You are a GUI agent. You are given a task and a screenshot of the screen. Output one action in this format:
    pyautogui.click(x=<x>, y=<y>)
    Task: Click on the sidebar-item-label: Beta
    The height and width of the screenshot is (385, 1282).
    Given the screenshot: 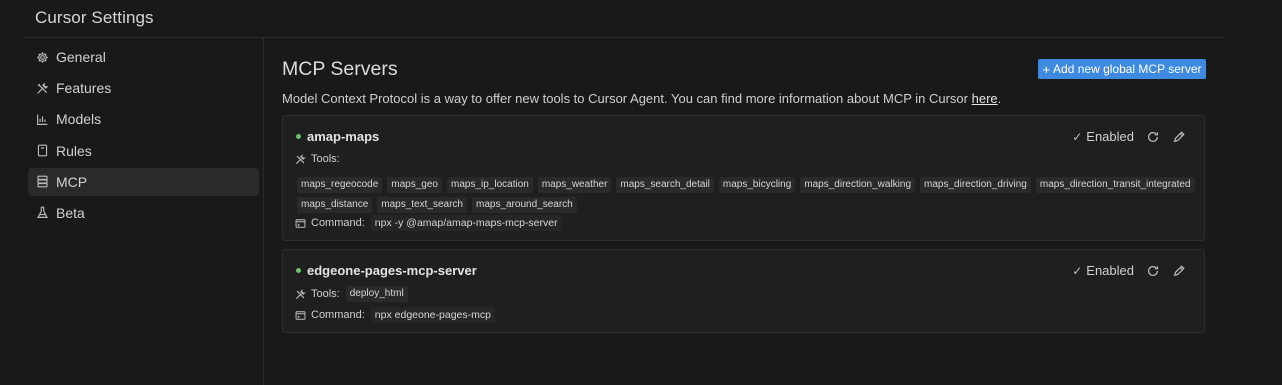 What is the action you would take?
    pyautogui.click(x=70, y=212)
    